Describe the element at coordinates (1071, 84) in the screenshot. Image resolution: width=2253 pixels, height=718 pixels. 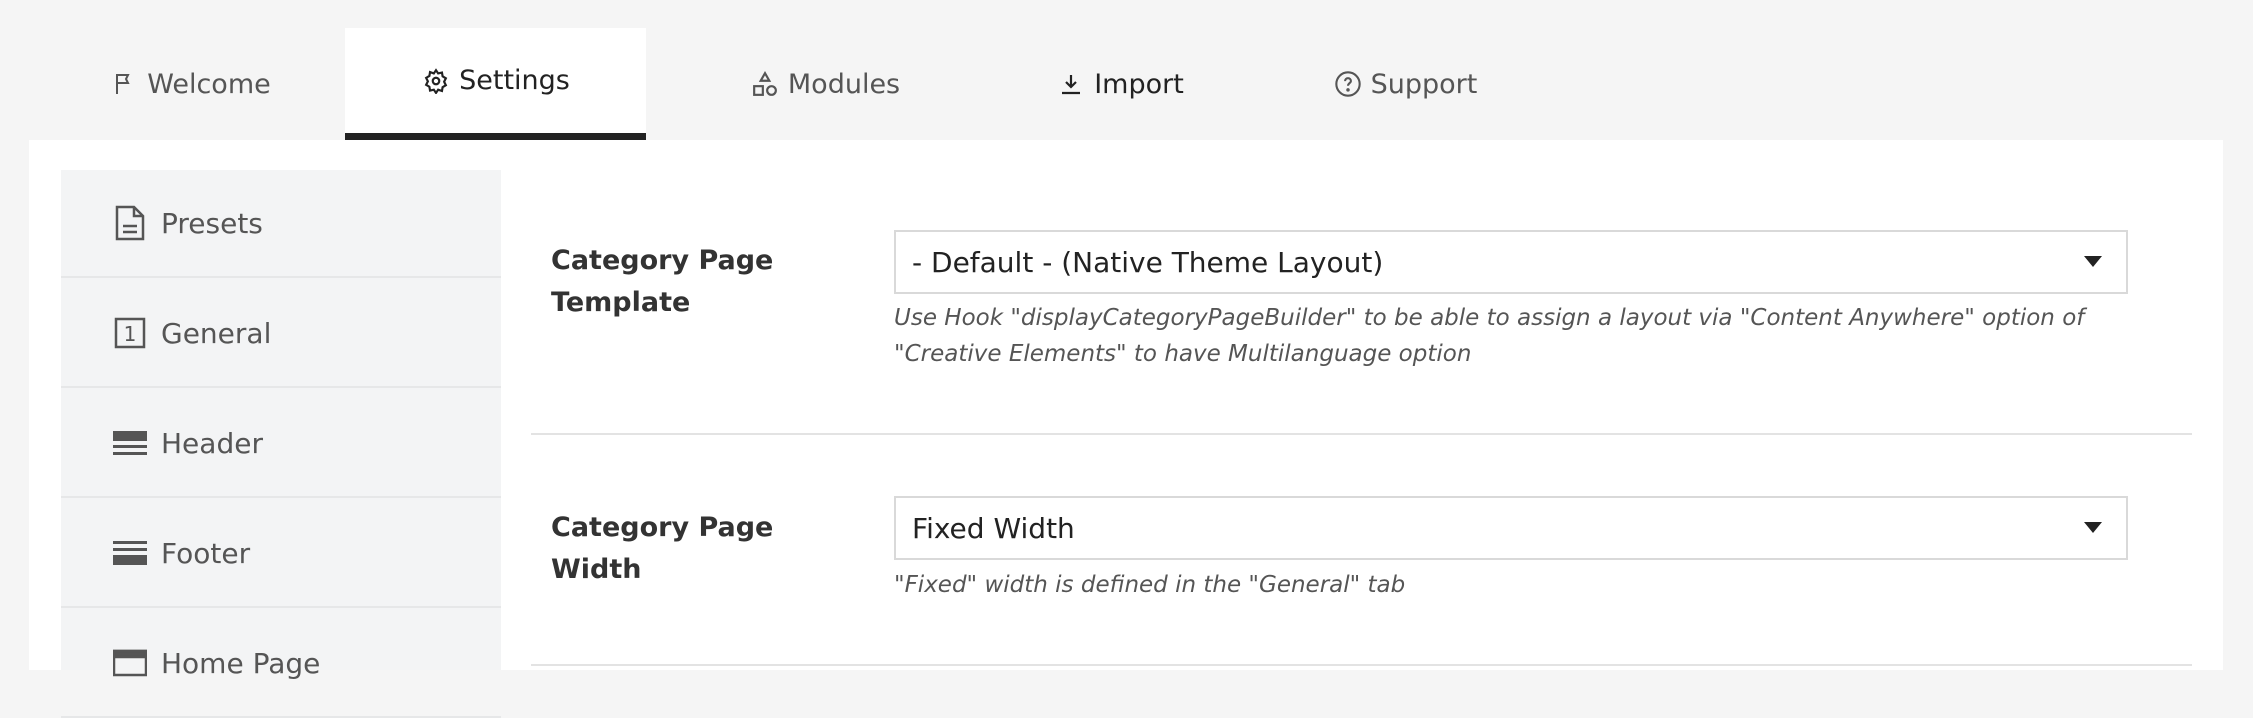
I see `download-icon` at that location.